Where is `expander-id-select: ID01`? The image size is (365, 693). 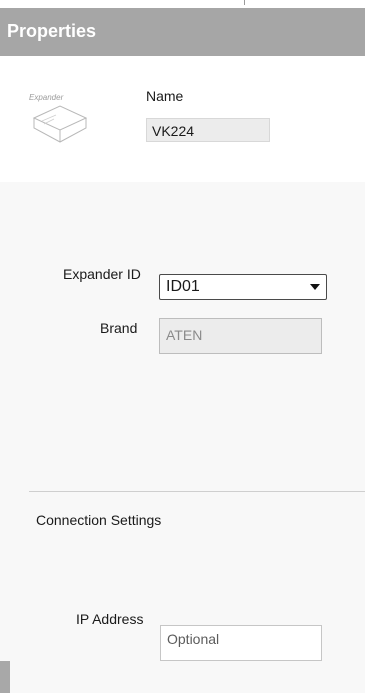 expander-id-select: ID01 is located at coordinates (243, 287).